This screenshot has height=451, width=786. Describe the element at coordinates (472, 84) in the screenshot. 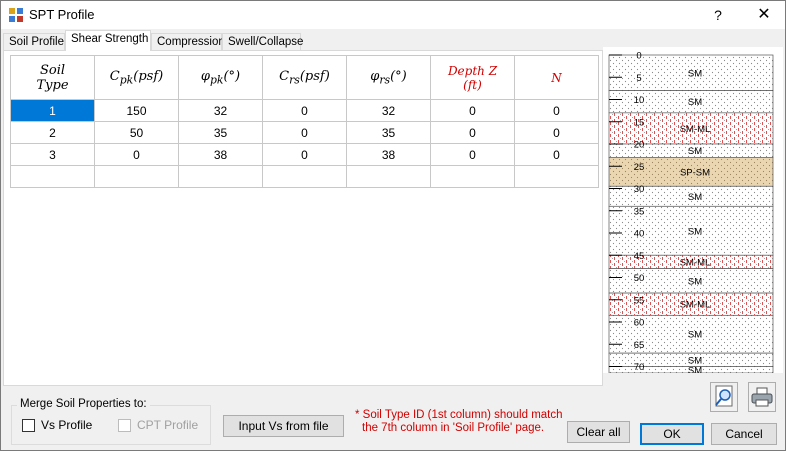

I see `header-depth-z-line2: (ft)` at that location.